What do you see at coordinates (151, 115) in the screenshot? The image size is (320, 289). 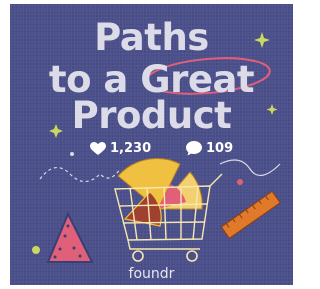 I see `title-line-3: Product` at bounding box center [151, 115].